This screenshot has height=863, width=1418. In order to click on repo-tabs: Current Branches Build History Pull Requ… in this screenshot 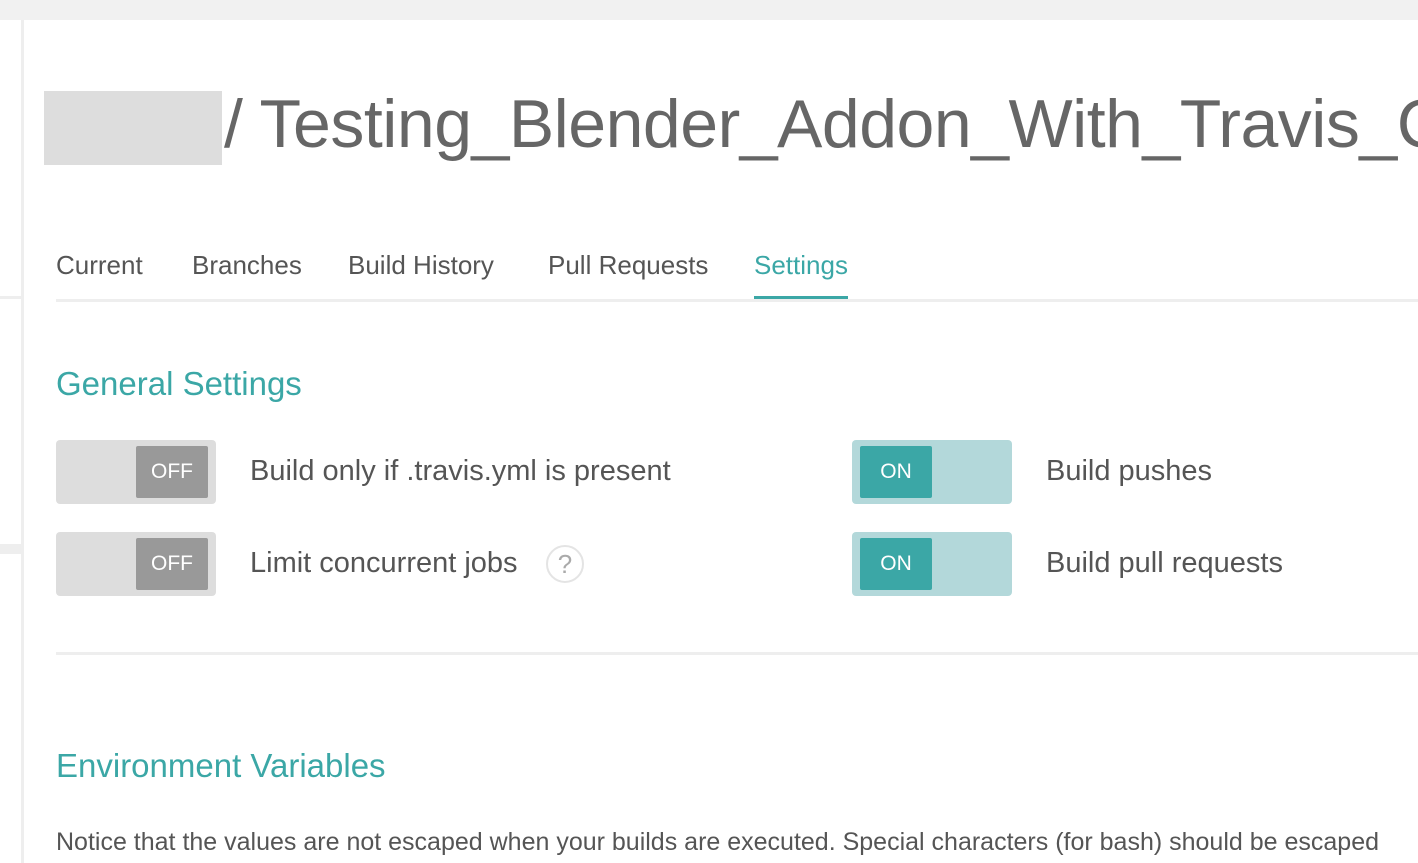, I will do `click(737, 275)`.